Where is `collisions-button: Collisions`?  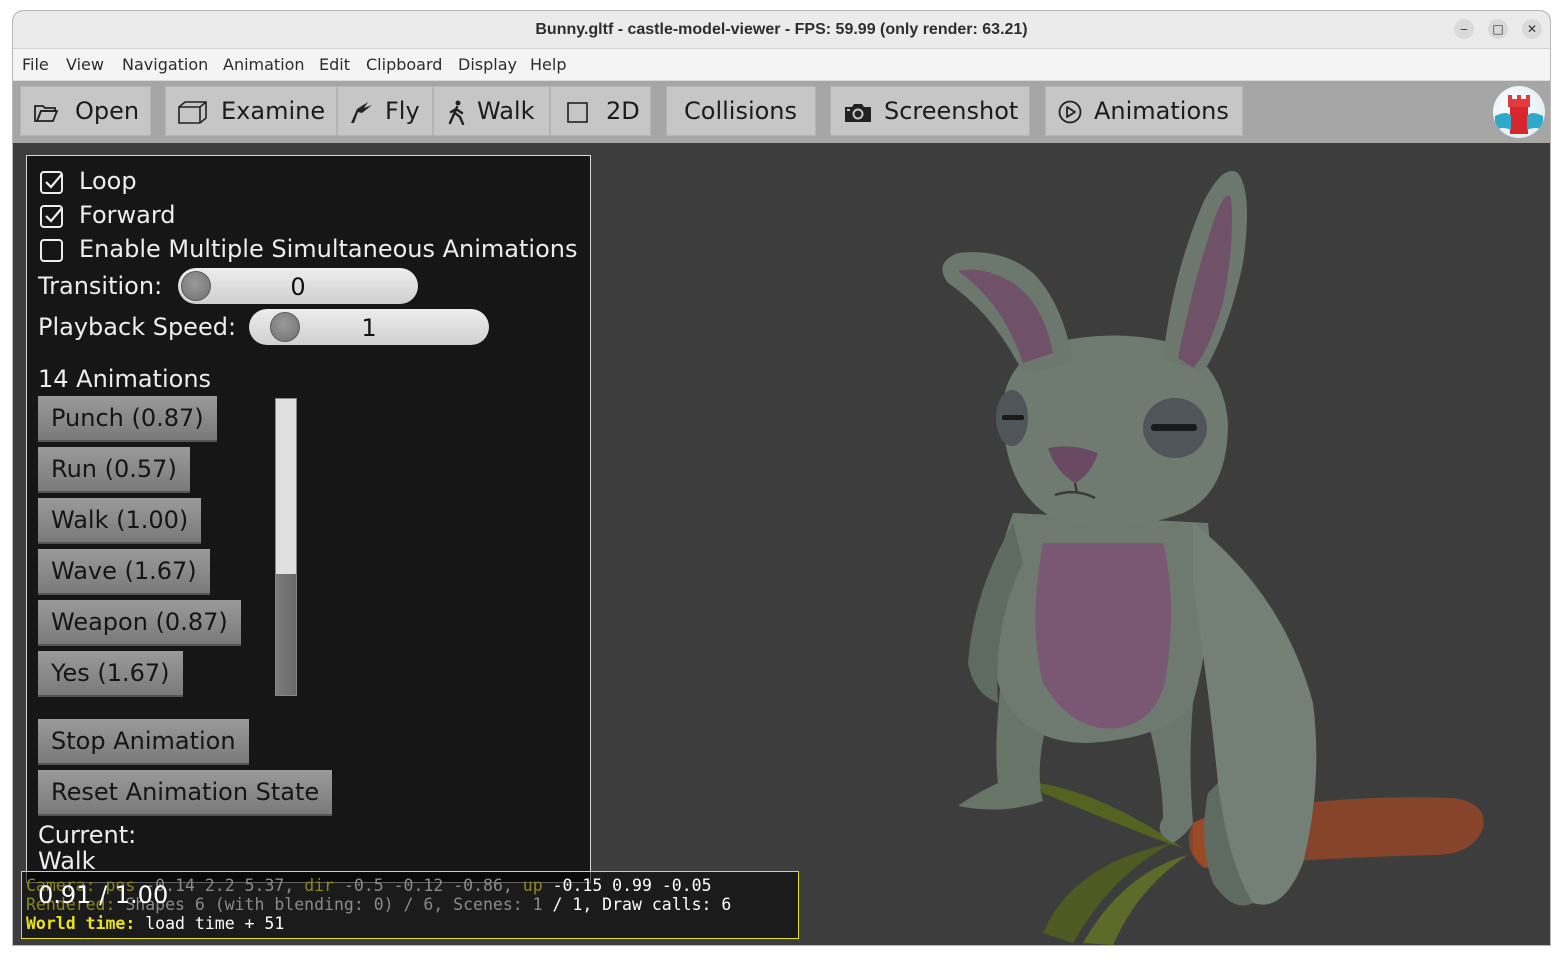
collisions-button: Collisions is located at coordinates (741, 111).